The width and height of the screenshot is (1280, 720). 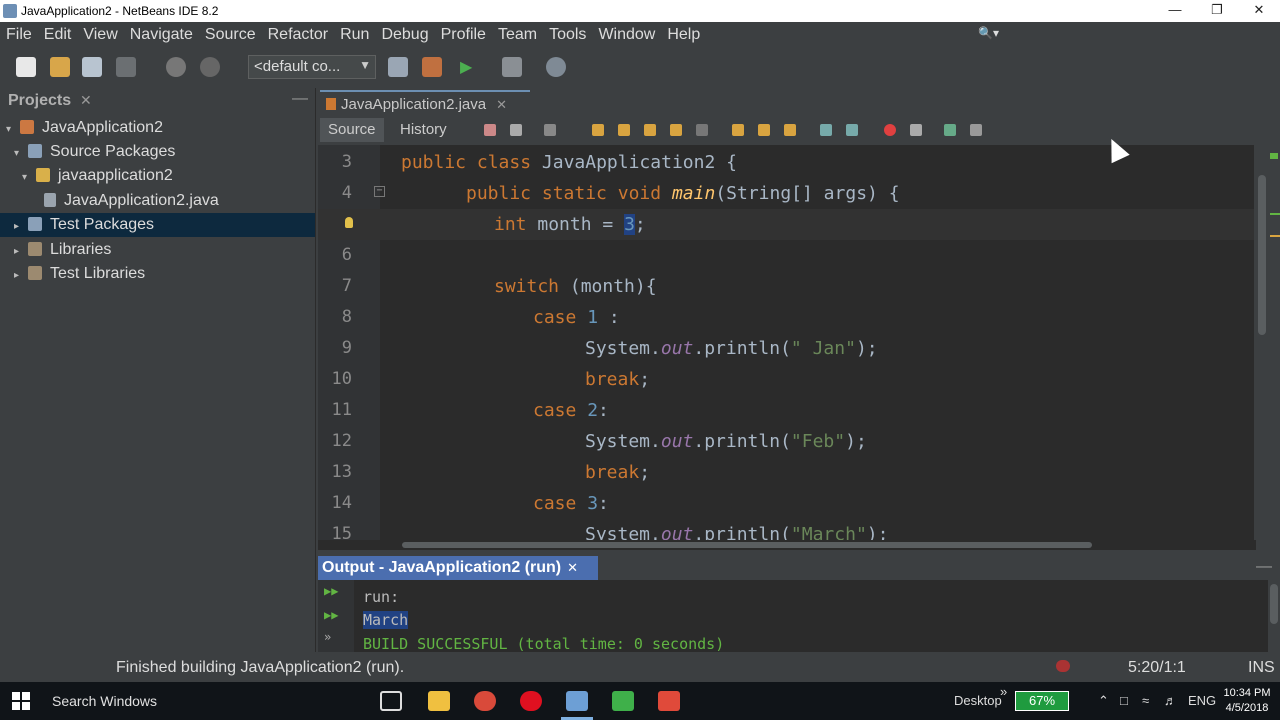 I want to click on tree-item-package: ▾ javaapplication2, so click(x=97, y=176).